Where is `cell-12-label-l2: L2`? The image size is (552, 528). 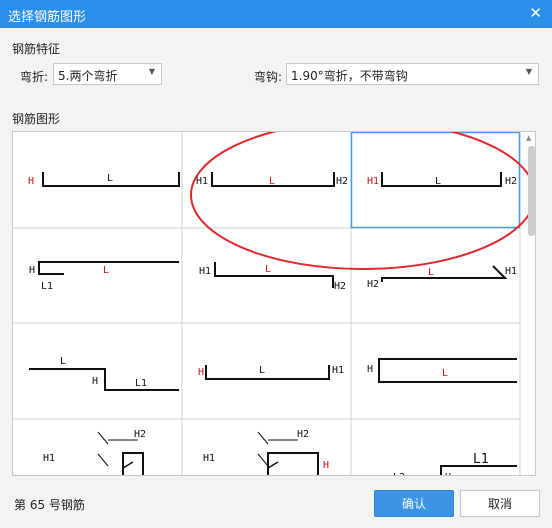 cell-12-label-l2: L2 is located at coordinates (399, 474).